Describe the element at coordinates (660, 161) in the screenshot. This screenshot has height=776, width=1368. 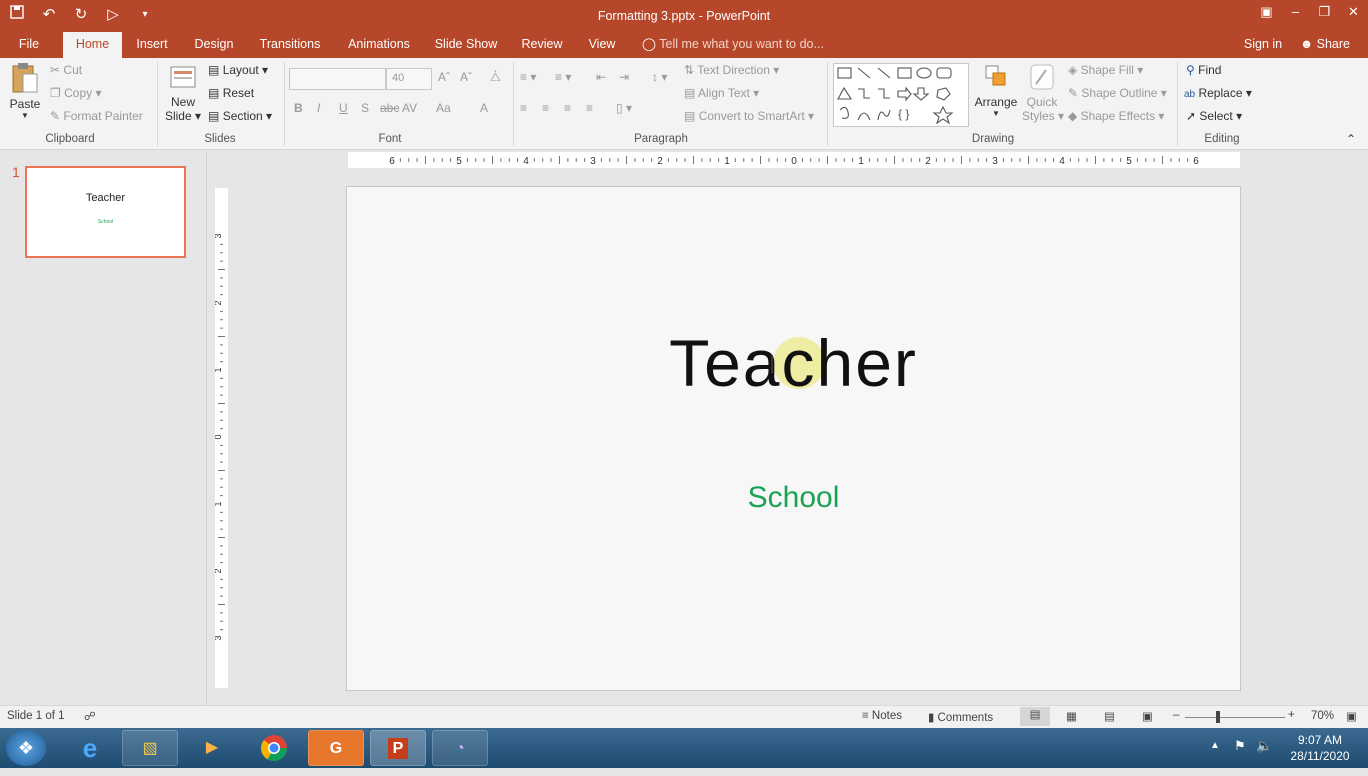
I see `ruler-label: 2` at that location.